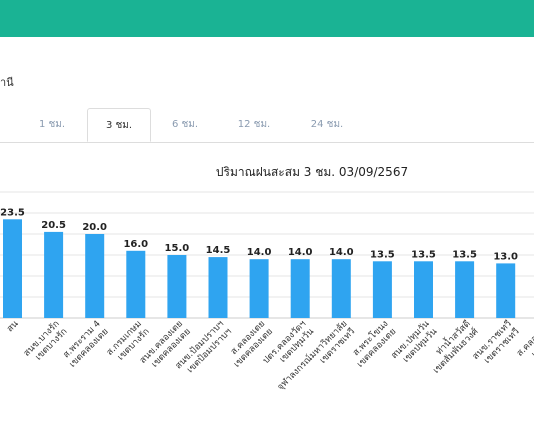 This screenshot has height=432, width=534. Describe the element at coordinates (495, 341) in the screenshot. I see `category-label: สนข.ราชเทวีเขตราชเทวี` at that location.